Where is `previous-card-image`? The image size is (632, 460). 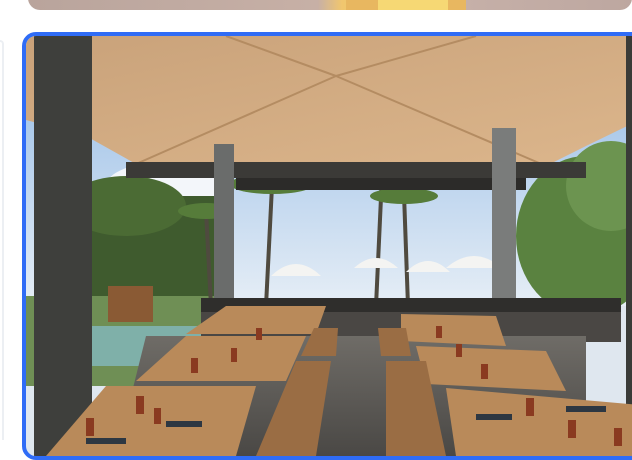
previous-card-image is located at coordinates (330, 5).